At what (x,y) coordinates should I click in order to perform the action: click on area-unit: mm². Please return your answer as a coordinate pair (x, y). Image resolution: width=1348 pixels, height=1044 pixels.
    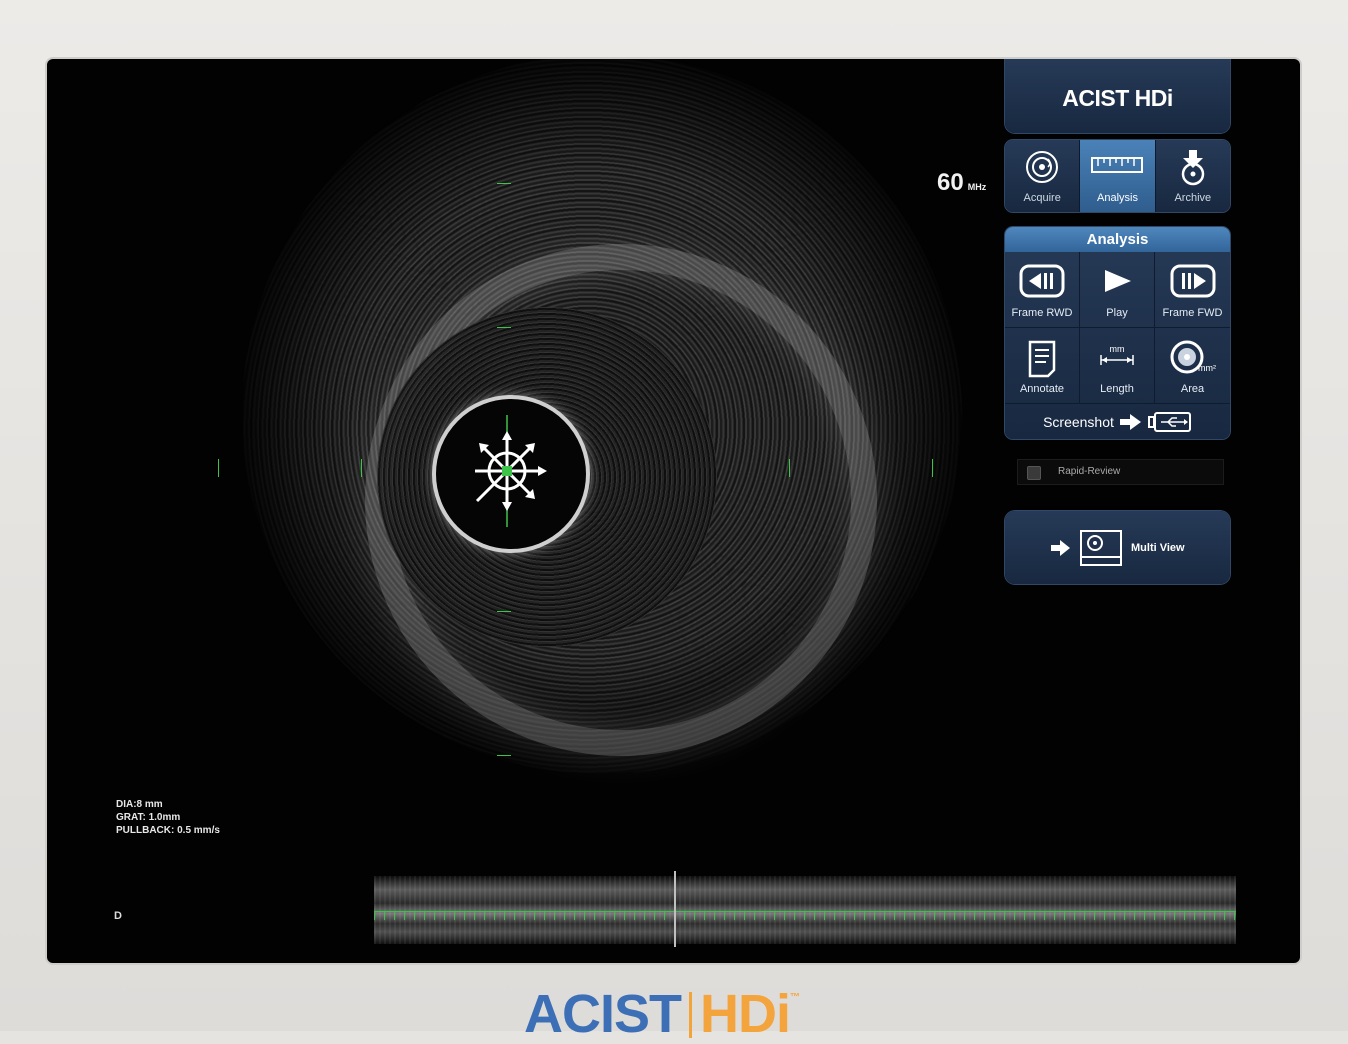
    Looking at the image, I should click on (1207, 368).